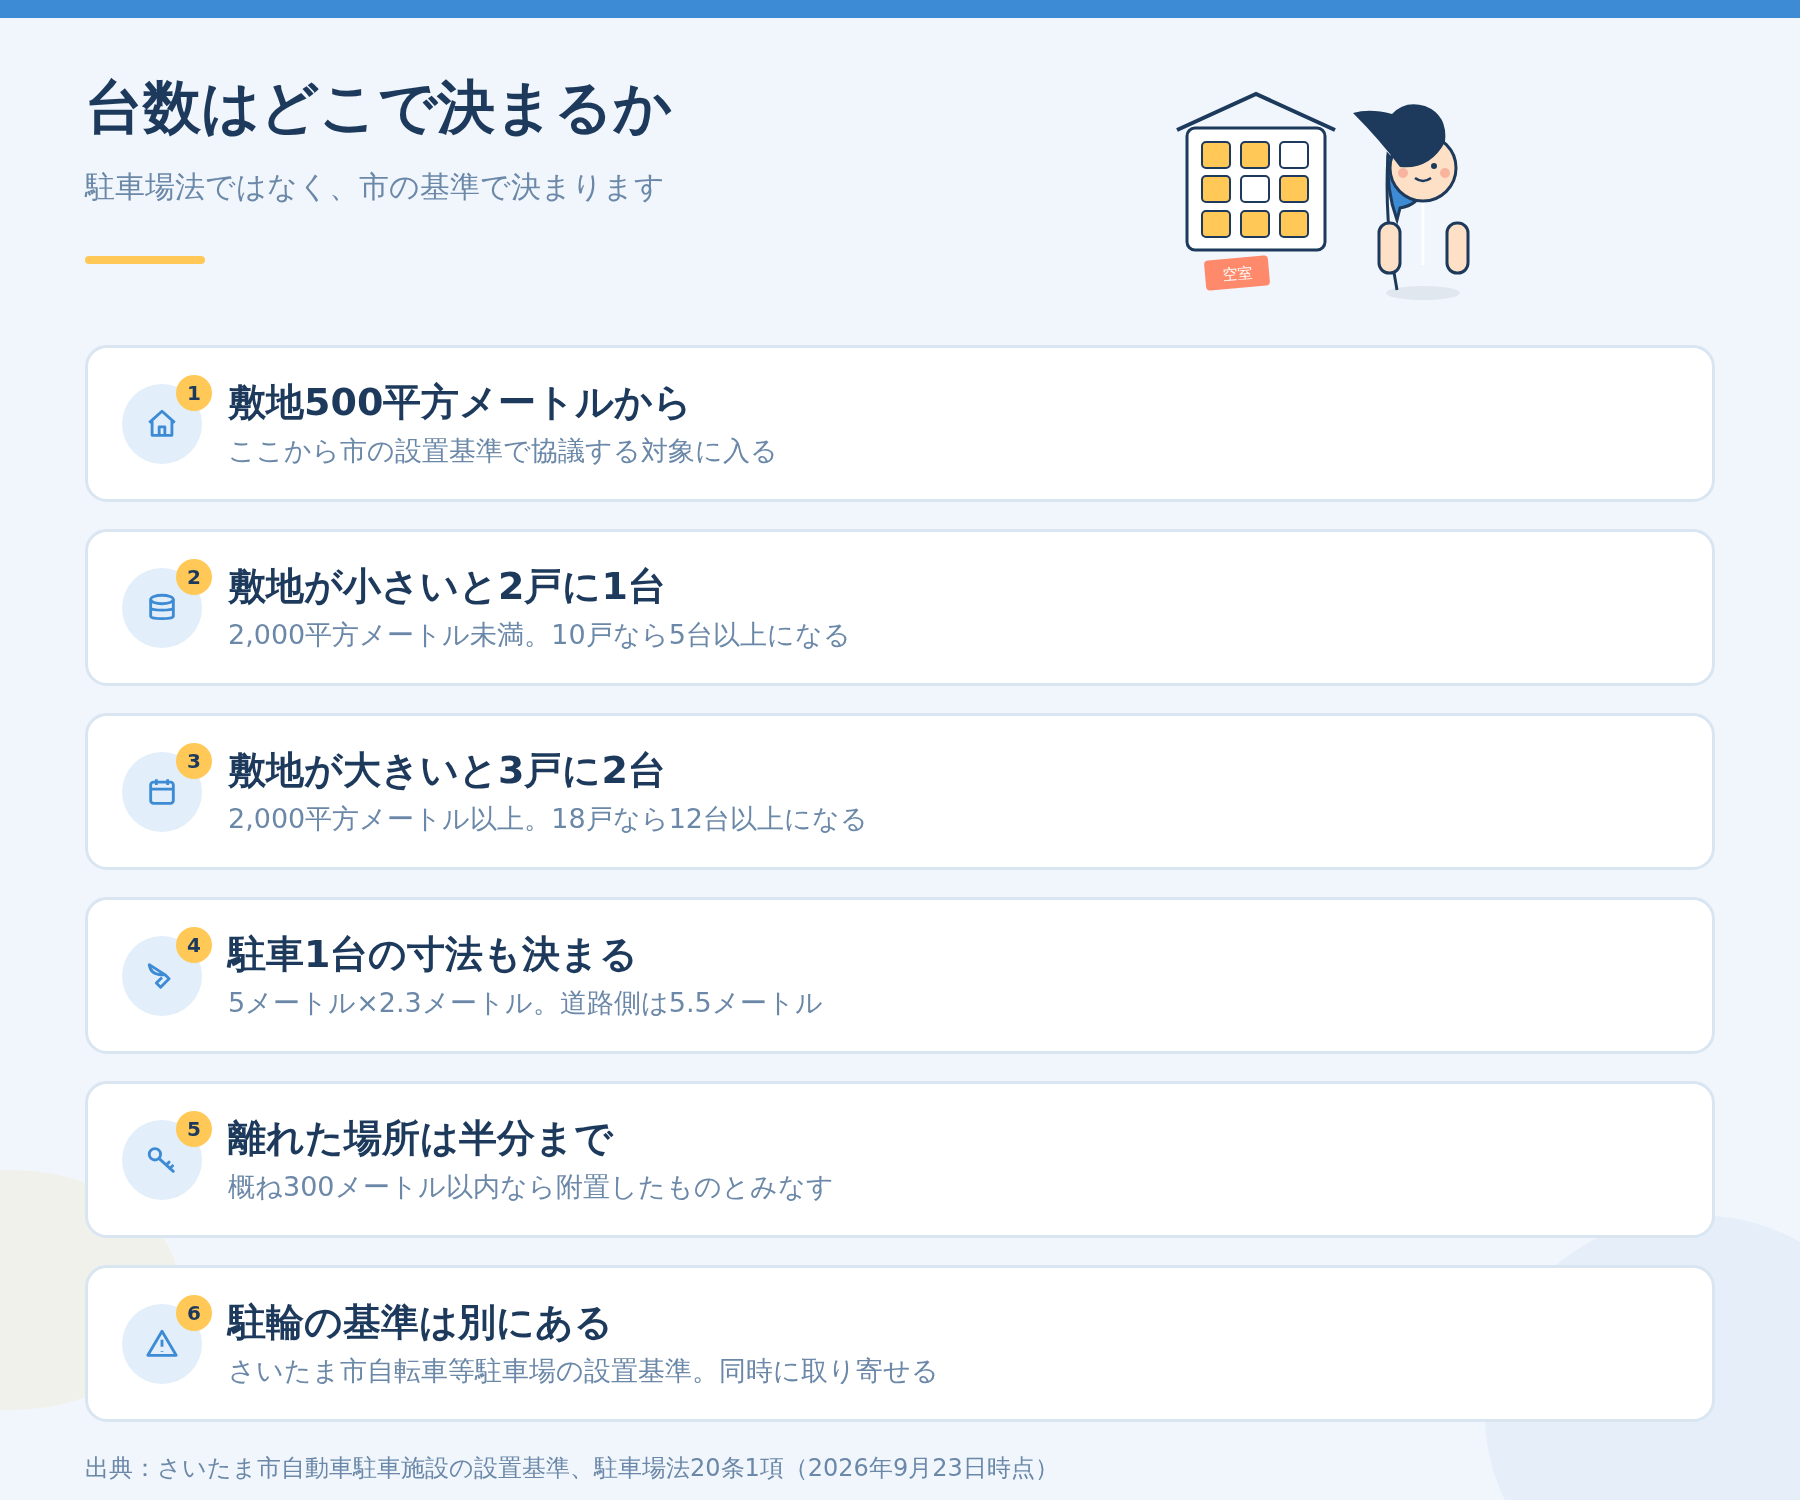 This screenshot has height=1500, width=1800. What do you see at coordinates (1237, 273) in the screenshot?
I see `vacancy-tag: 空室` at bounding box center [1237, 273].